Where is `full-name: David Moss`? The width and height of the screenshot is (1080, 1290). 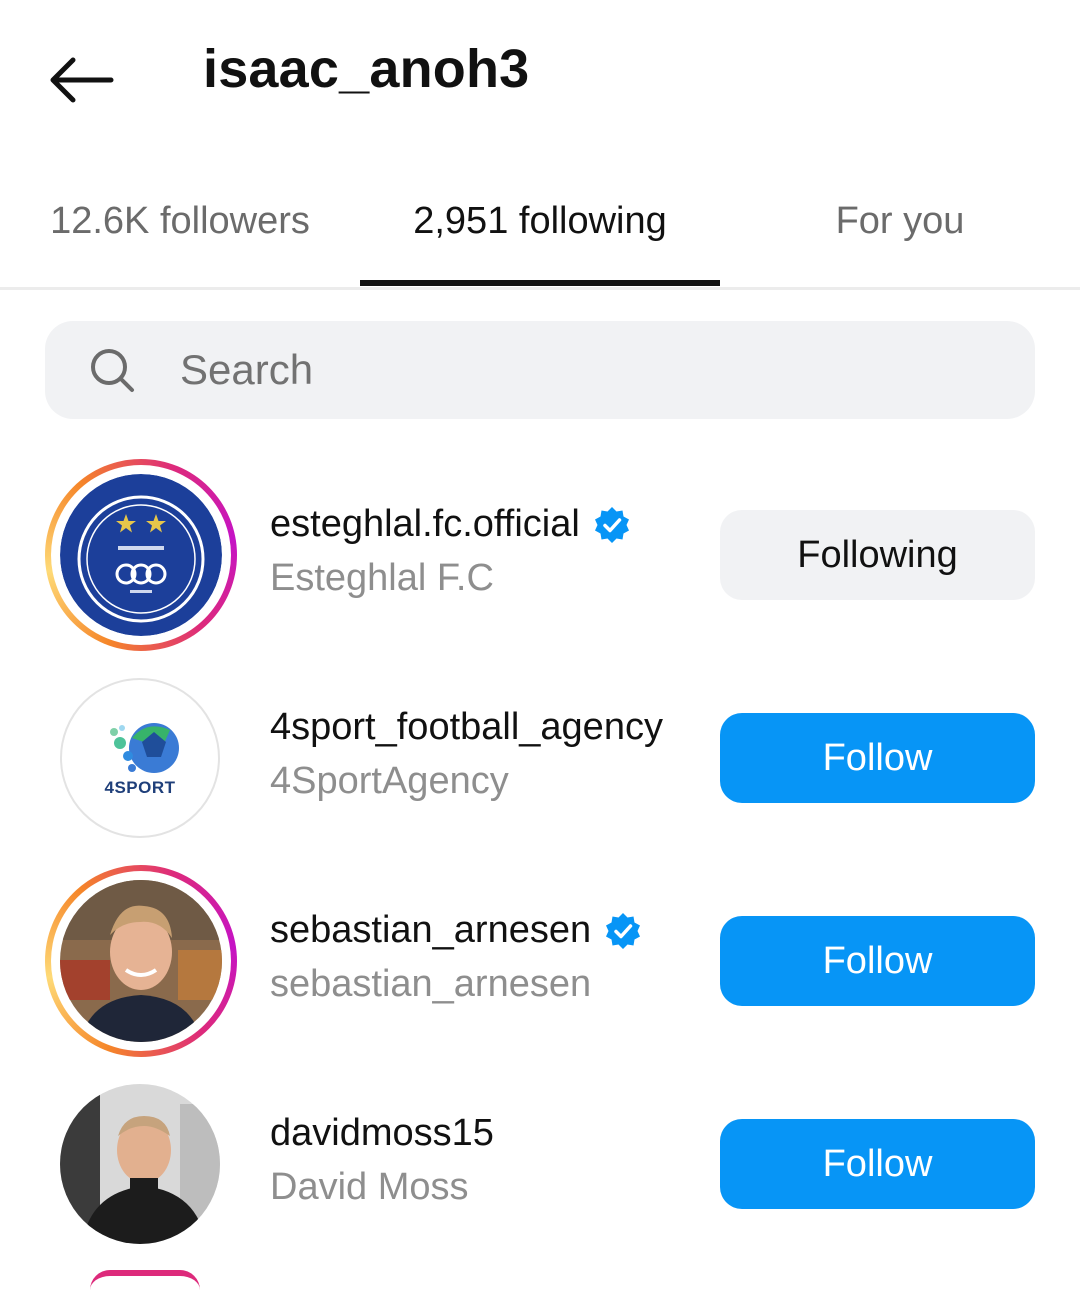
full-name: David Moss is located at coordinates (369, 1187).